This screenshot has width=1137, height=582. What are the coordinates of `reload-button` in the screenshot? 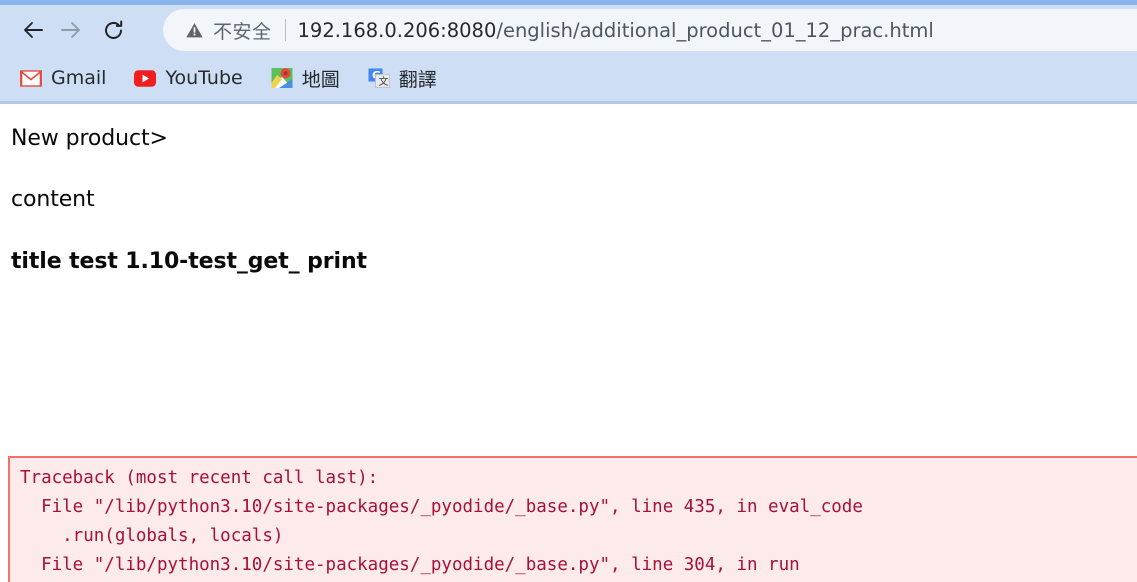 It's located at (113, 30).